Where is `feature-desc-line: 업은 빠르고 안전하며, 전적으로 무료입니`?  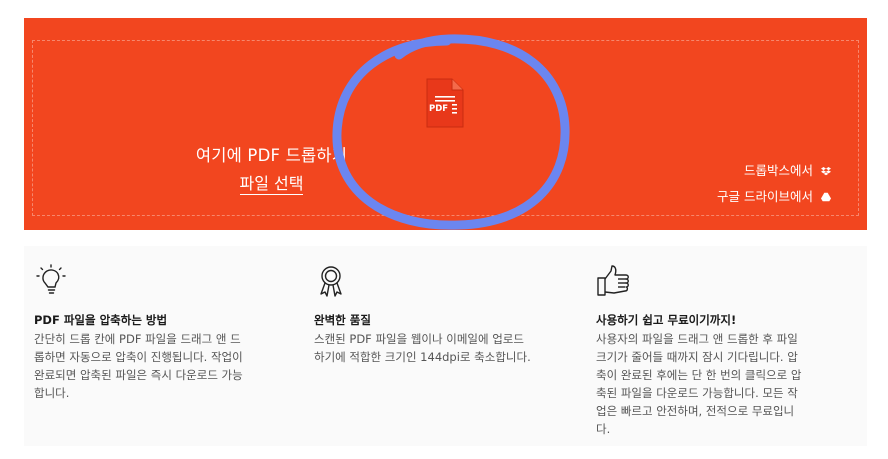
feature-desc-line: 업은 빠르고 안전하며, 전적으로 무료입니 is located at coordinates (695, 411).